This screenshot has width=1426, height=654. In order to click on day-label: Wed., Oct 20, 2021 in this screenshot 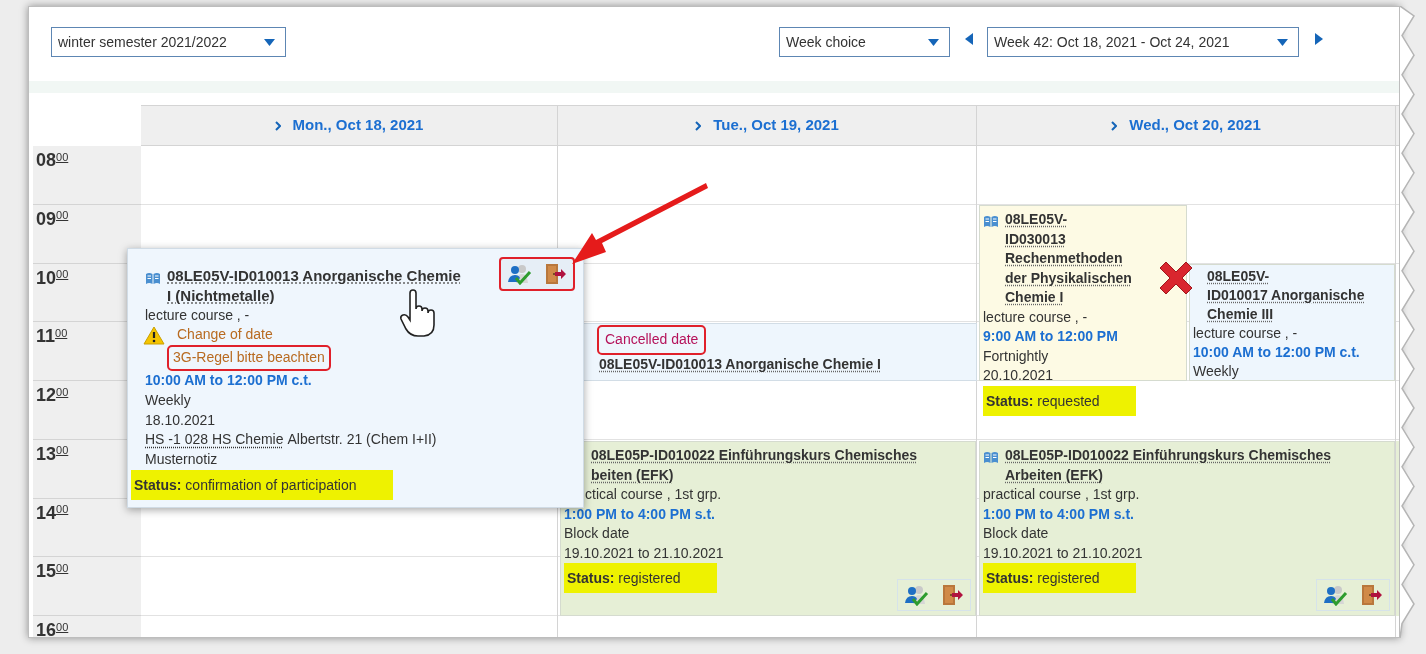, I will do `click(1195, 125)`.